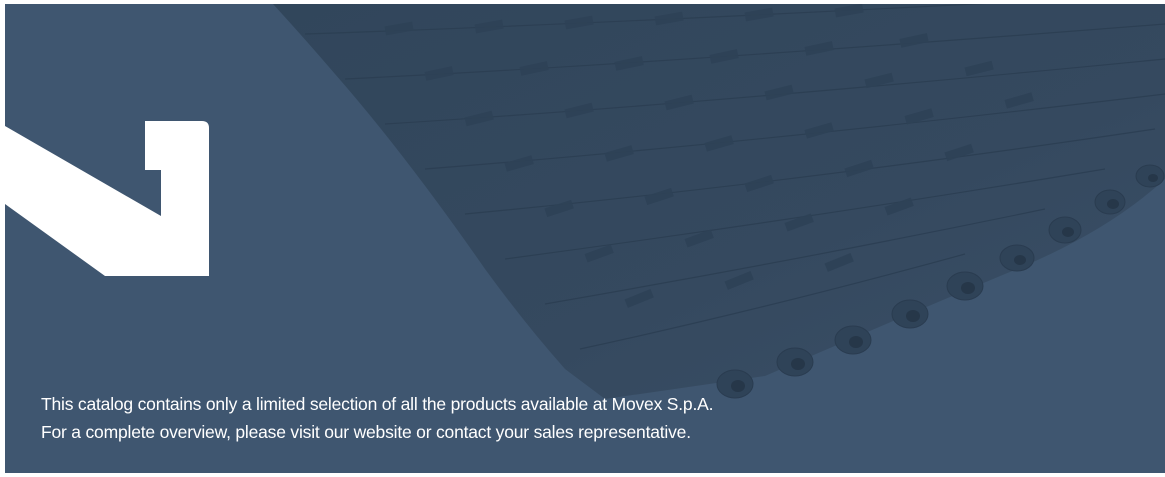 Image resolution: width=1165 pixels, height=477 pixels. I want to click on movex-logo-mark-icon, so click(107, 198).